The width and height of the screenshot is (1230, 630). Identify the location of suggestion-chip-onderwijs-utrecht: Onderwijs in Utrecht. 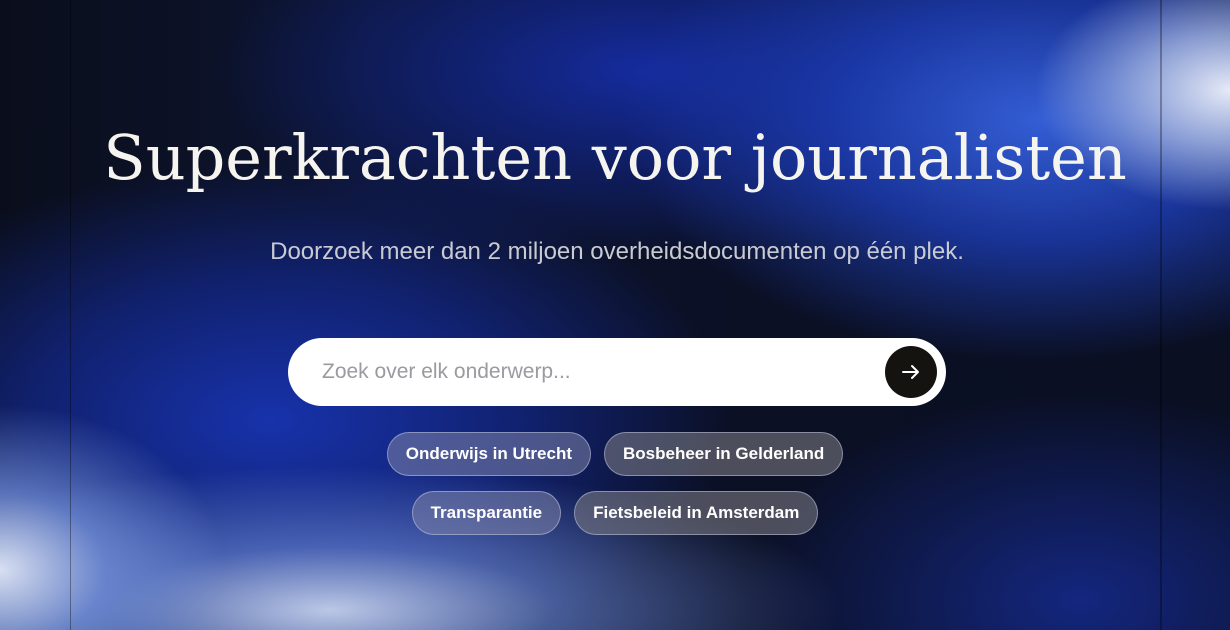
(488, 454).